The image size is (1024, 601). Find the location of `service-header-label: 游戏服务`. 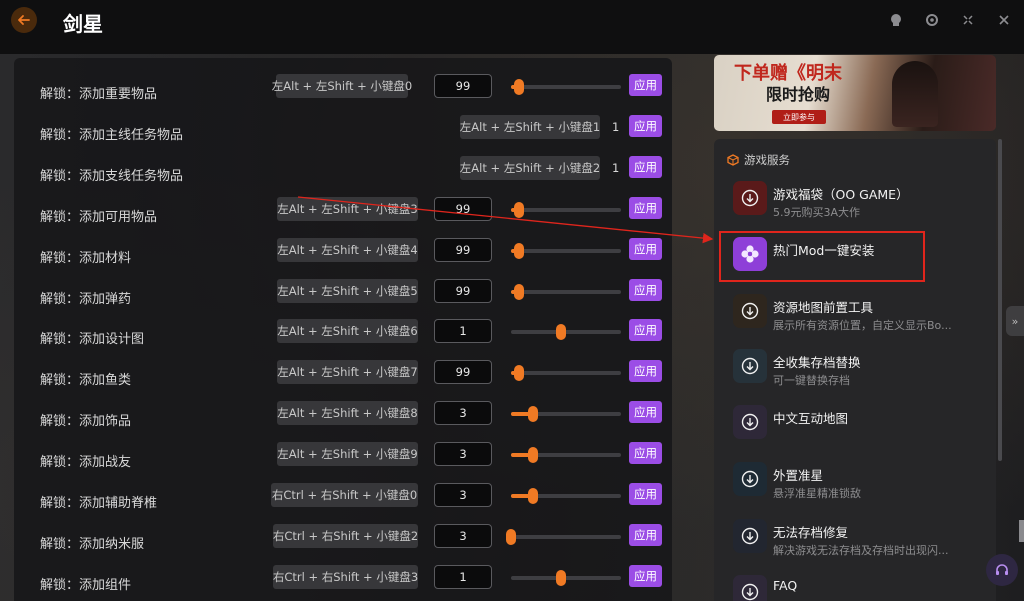

service-header-label: 游戏服务 is located at coordinates (767, 160).